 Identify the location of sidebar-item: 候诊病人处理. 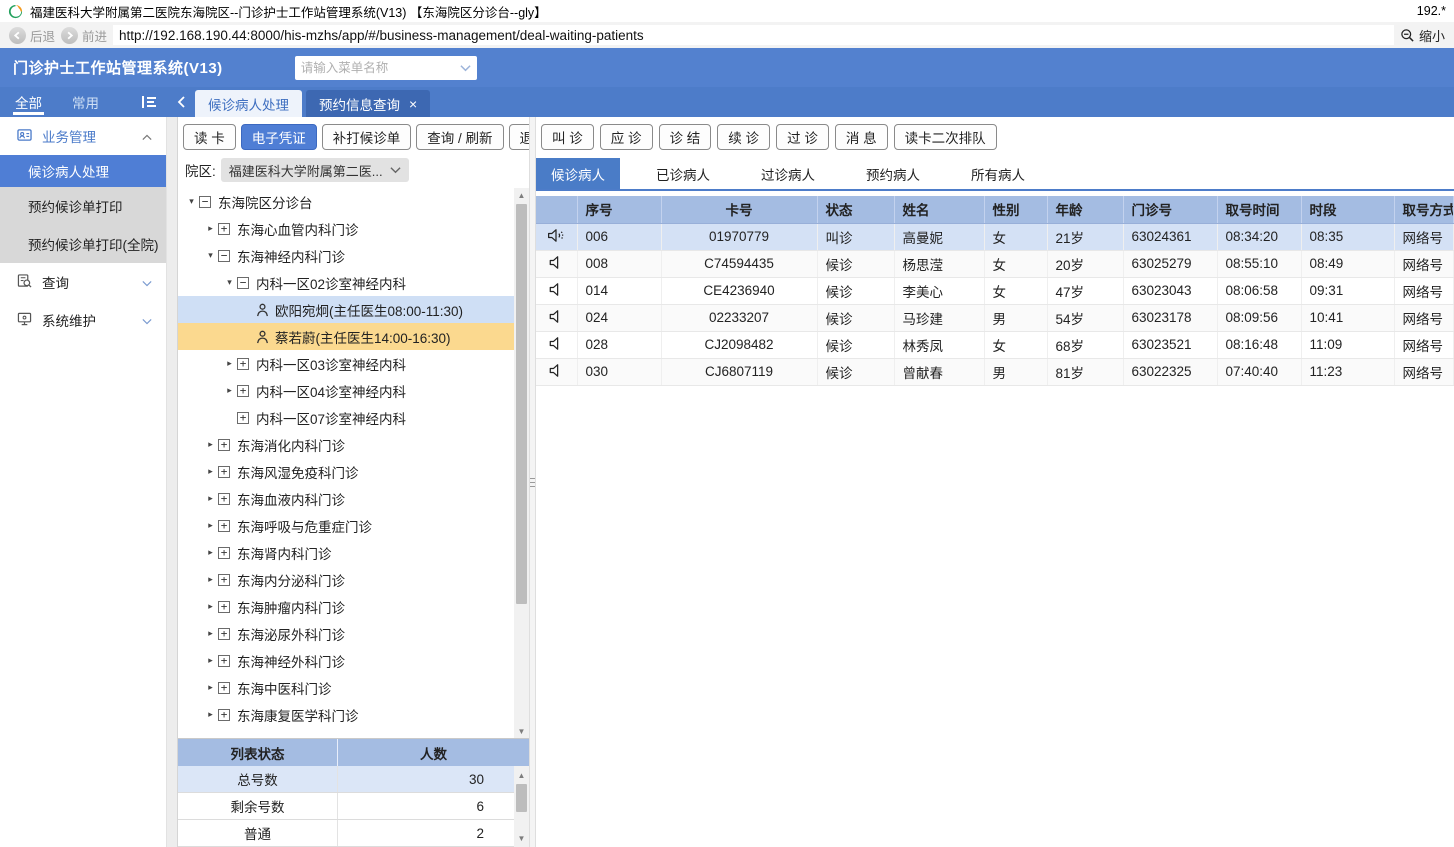
(83, 171).